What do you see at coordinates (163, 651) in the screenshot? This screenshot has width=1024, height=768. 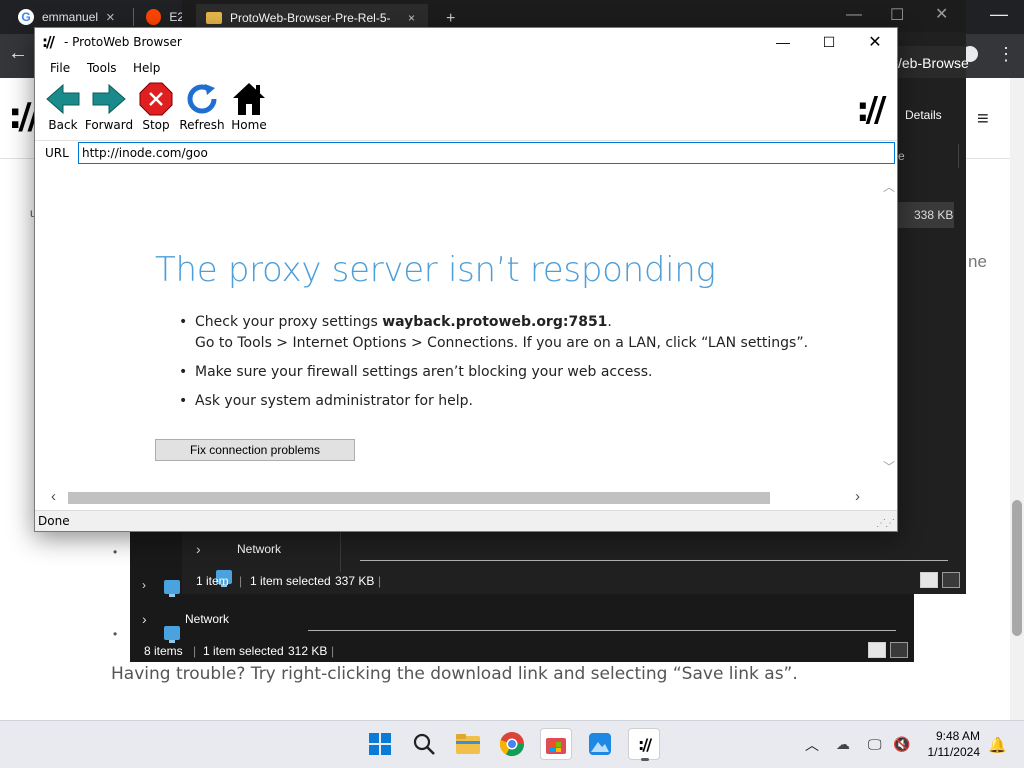 I see `item-count: 8 items` at bounding box center [163, 651].